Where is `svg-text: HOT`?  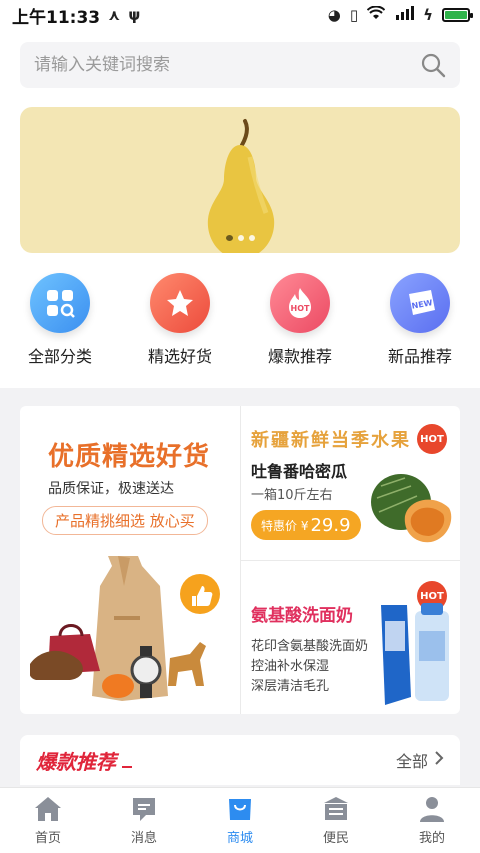 svg-text: HOT is located at coordinates (300, 308).